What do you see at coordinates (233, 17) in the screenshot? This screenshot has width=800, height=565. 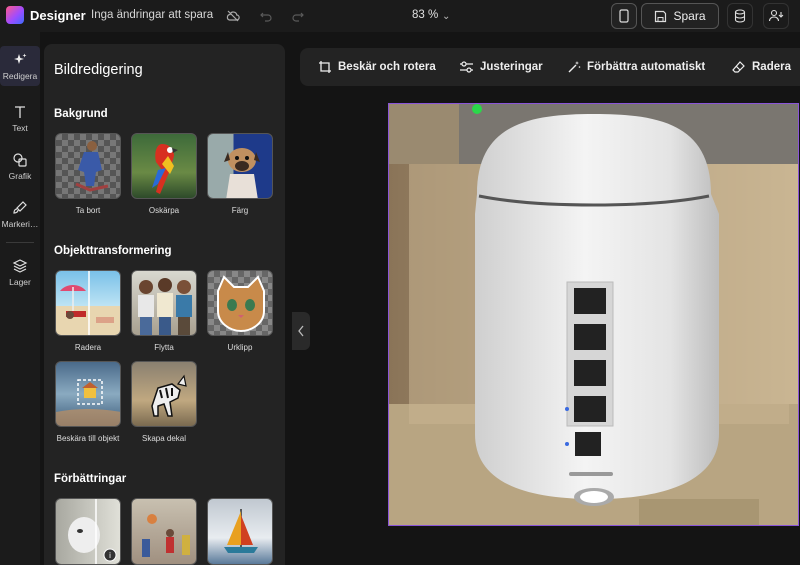 I see `cloud-off-icon` at bounding box center [233, 17].